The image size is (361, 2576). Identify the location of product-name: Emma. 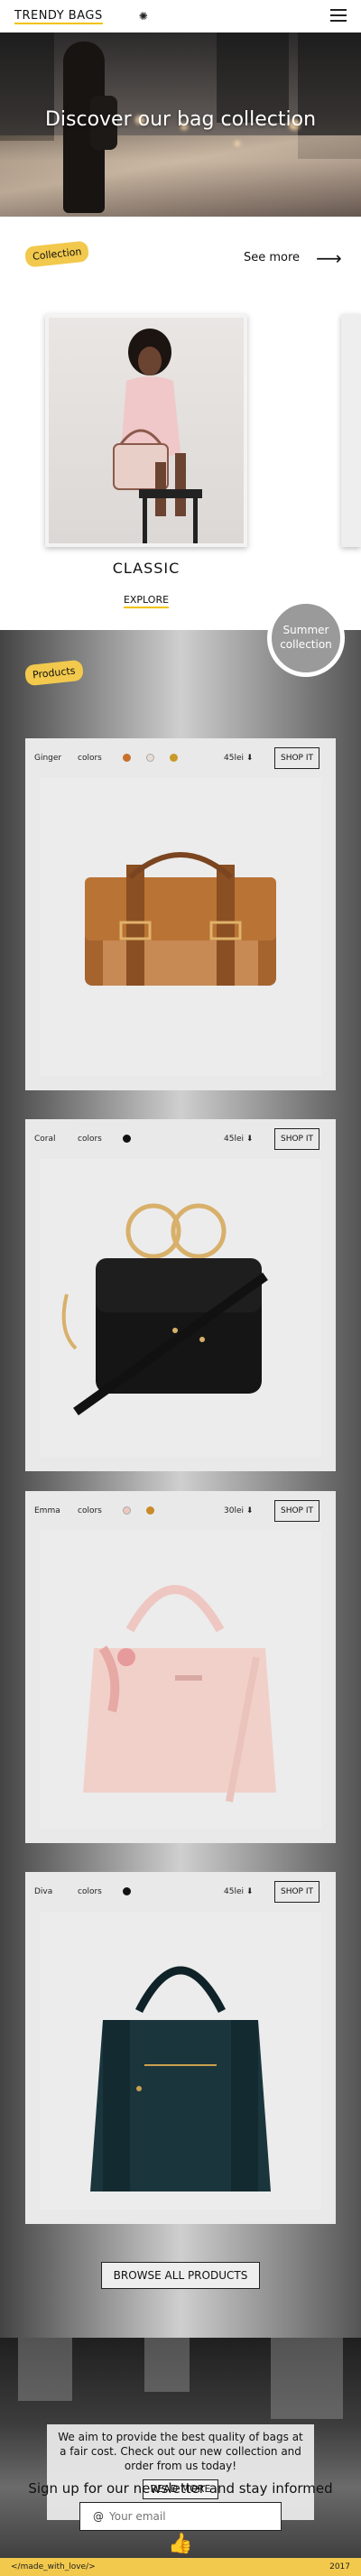
(47, 1511).